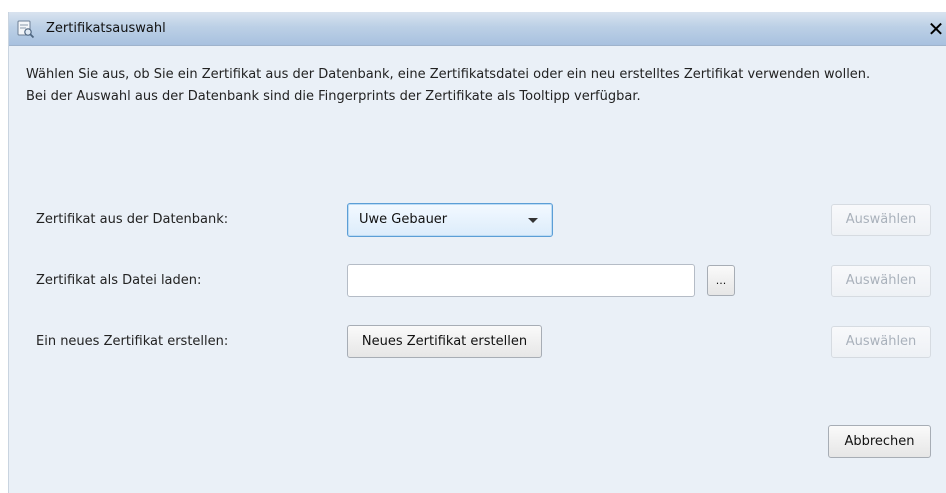  What do you see at coordinates (119, 280) in the screenshot?
I see `file-certificate-label: Zertifikat als Datei laden:` at bounding box center [119, 280].